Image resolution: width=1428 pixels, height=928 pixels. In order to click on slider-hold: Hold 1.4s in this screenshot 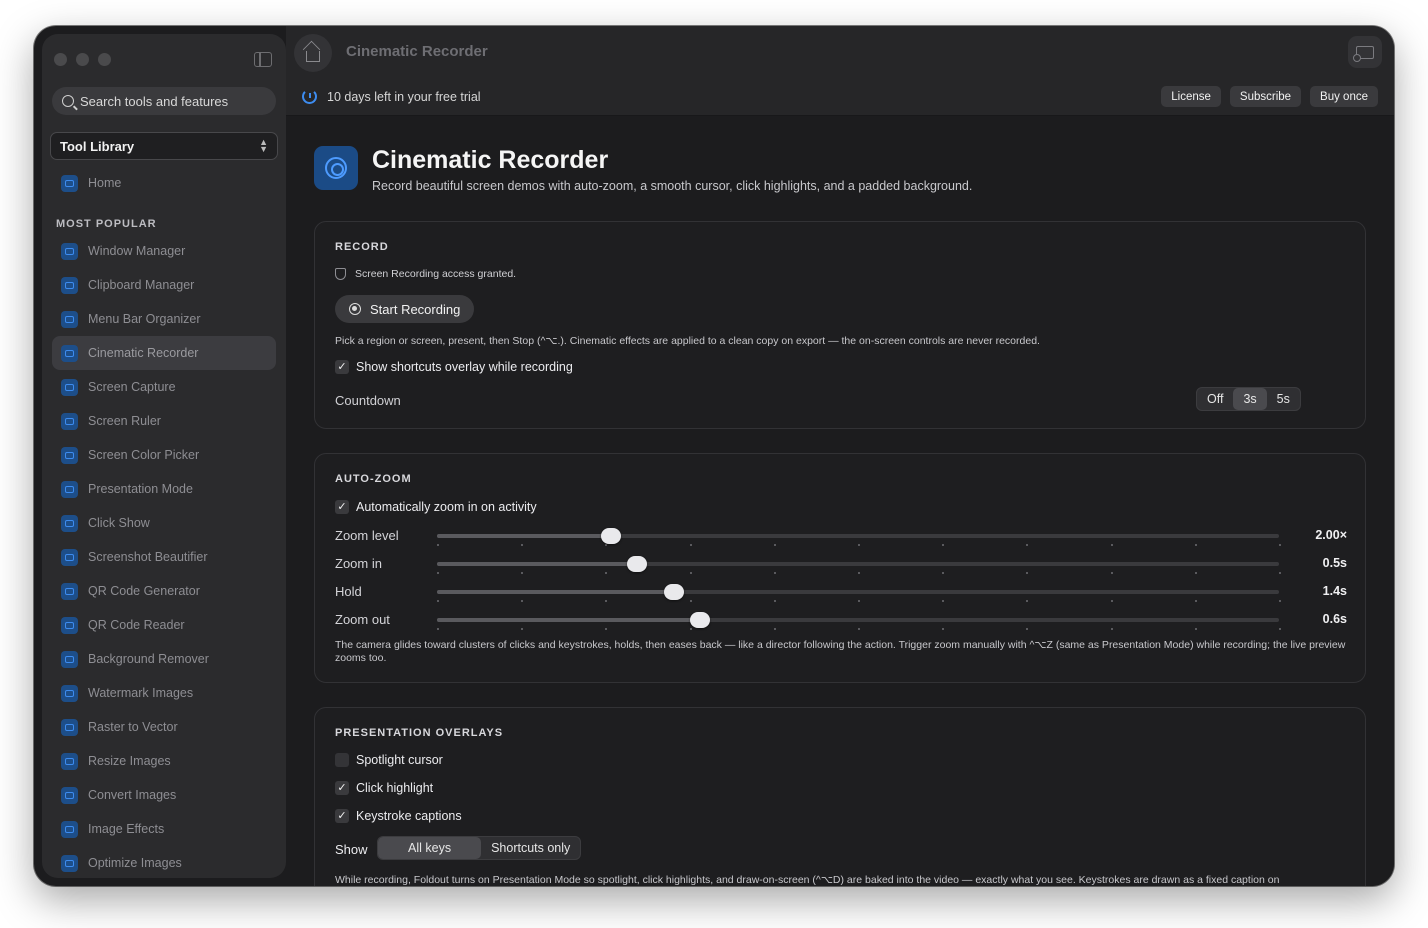, I will do `click(841, 592)`.